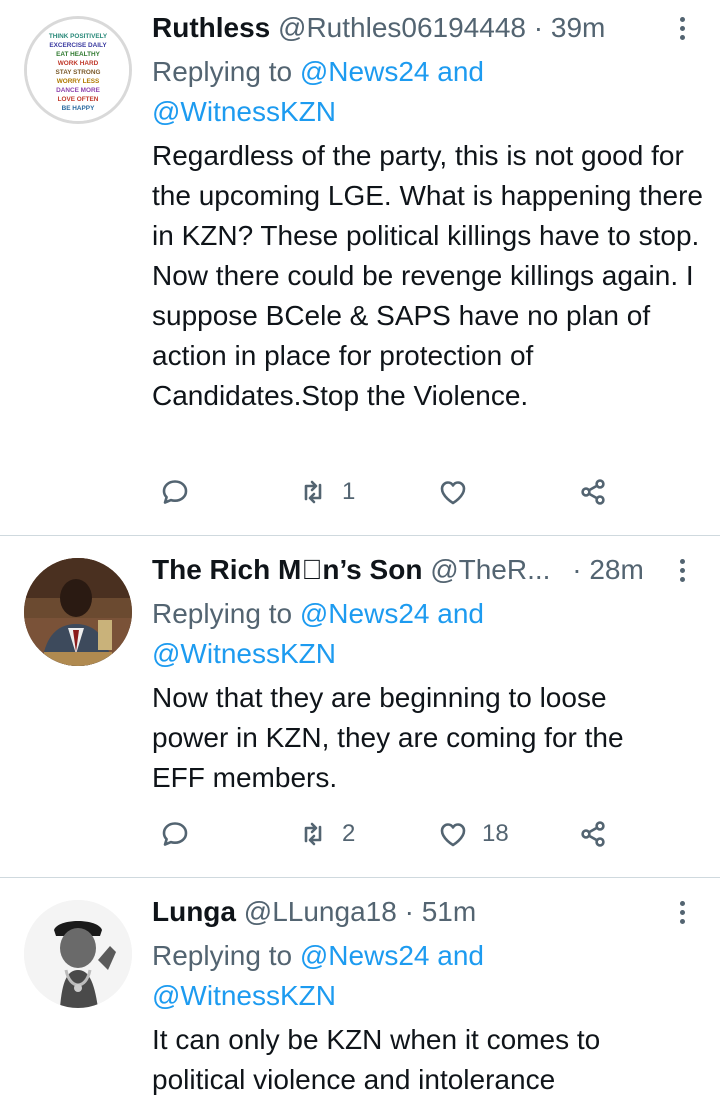  What do you see at coordinates (78, 81) in the screenshot?
I see `avatar-text-line: WORRY LESS` at bounding box center [78, 81].